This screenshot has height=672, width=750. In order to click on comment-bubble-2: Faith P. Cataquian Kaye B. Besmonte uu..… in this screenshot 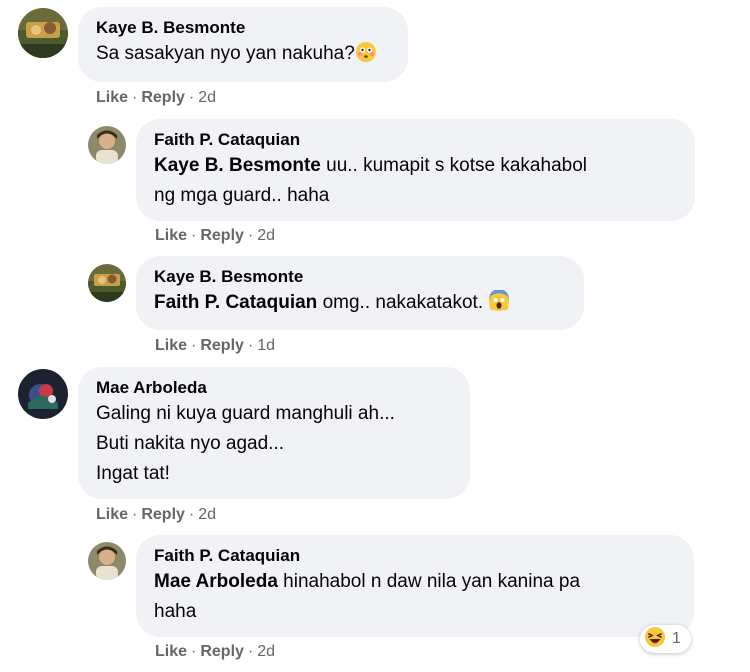, I will do `click(415, 170)`.